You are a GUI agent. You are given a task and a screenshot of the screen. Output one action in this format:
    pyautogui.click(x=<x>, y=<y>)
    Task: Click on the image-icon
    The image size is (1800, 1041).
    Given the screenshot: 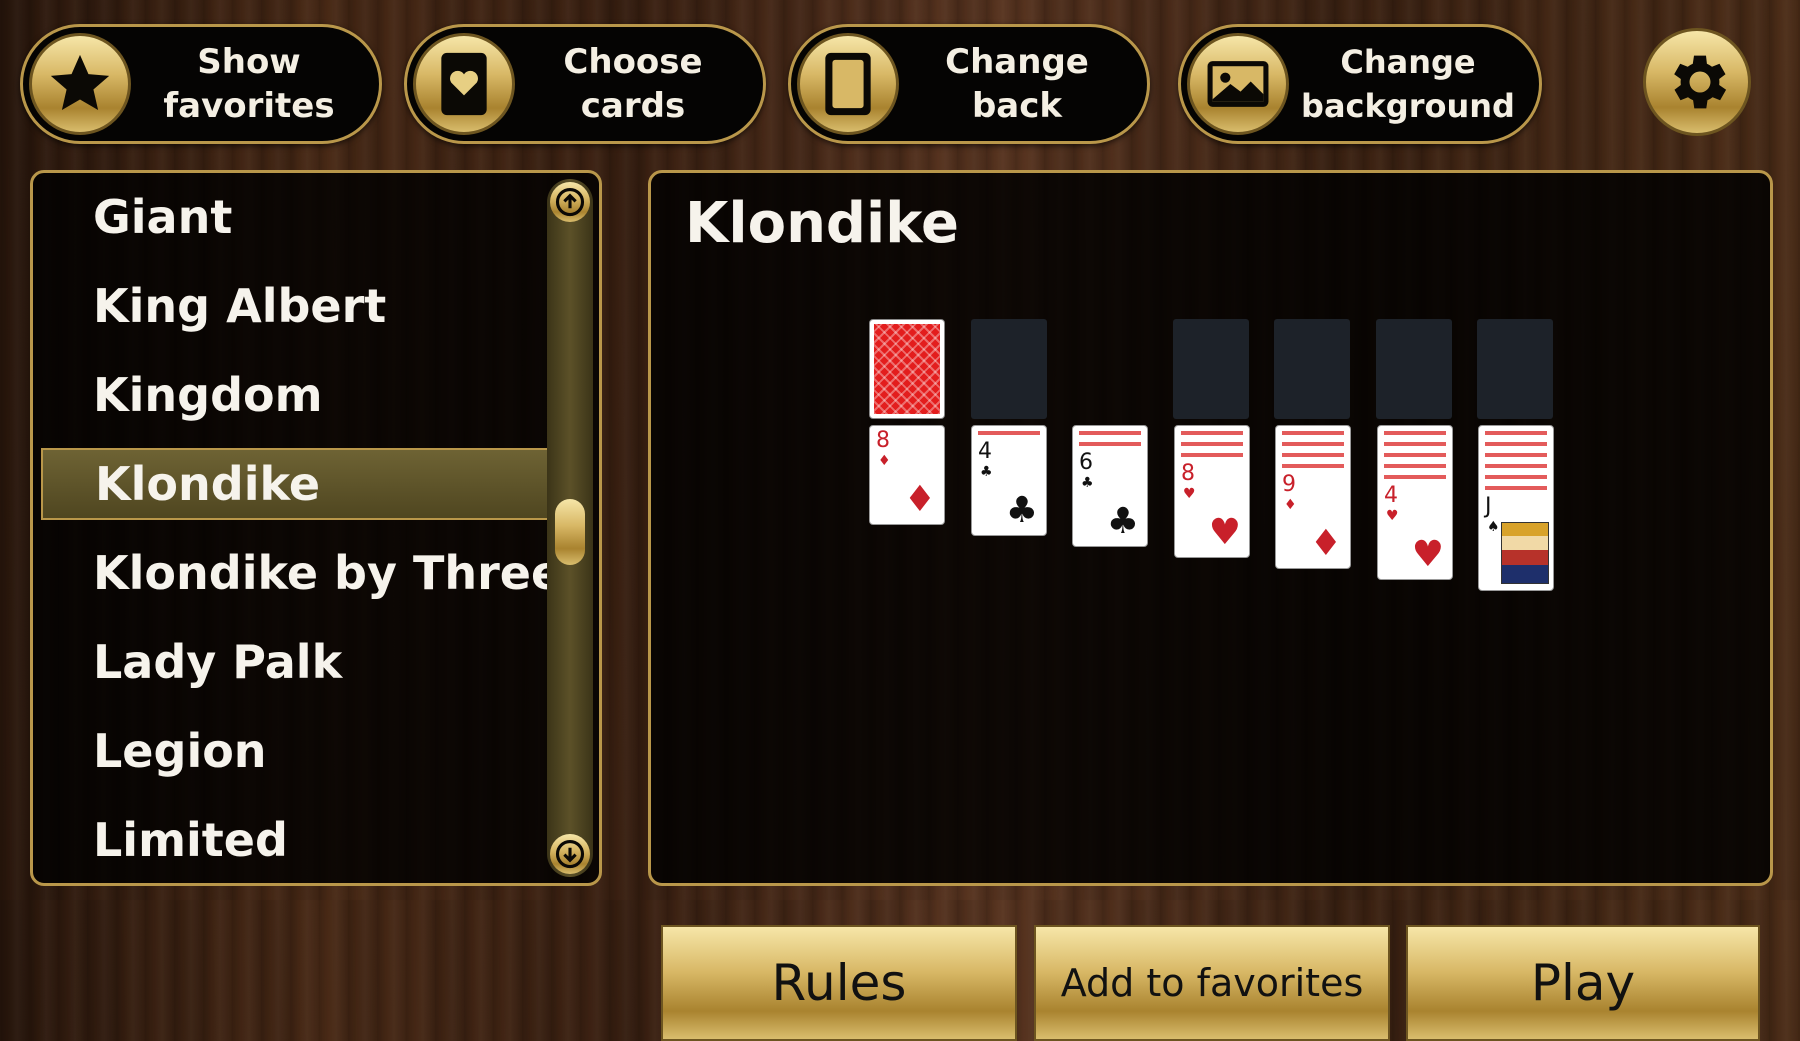 What is the action you would take?
    pyautogui.click(x=1238, y=84)
    